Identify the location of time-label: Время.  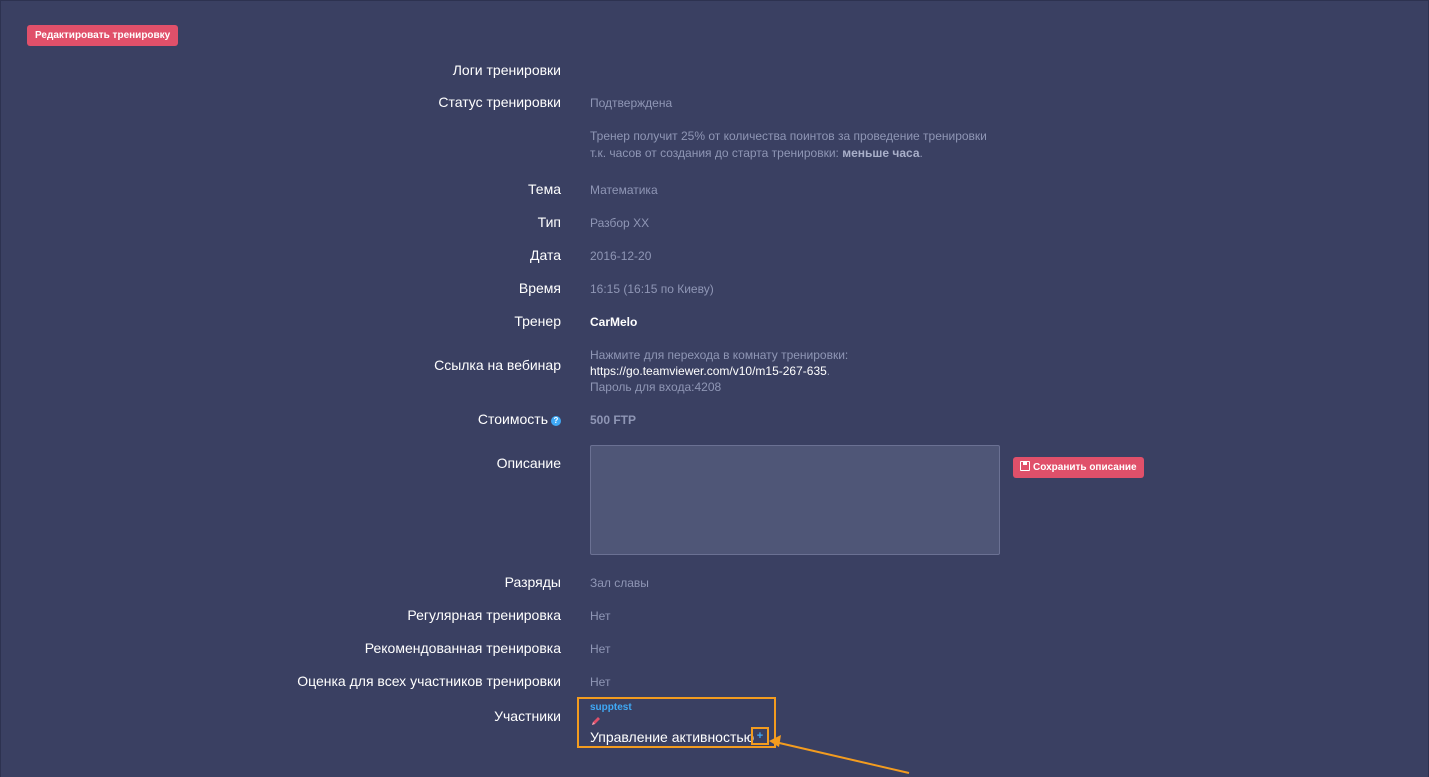
(539, 288).